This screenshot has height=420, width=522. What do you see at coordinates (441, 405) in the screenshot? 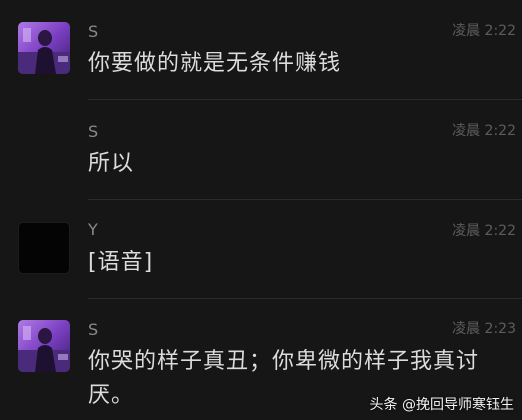
I see `watermark: 头条 @挽回导师寒钰生` at bounding box center [441, 405].